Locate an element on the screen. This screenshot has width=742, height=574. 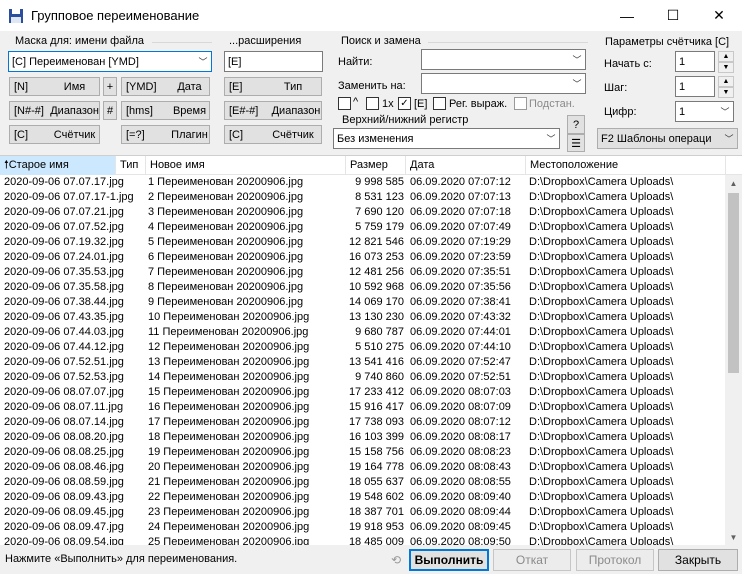
cell-new-name: 8 Переименован 20200906.jpg is located at coordinates (226, 287).